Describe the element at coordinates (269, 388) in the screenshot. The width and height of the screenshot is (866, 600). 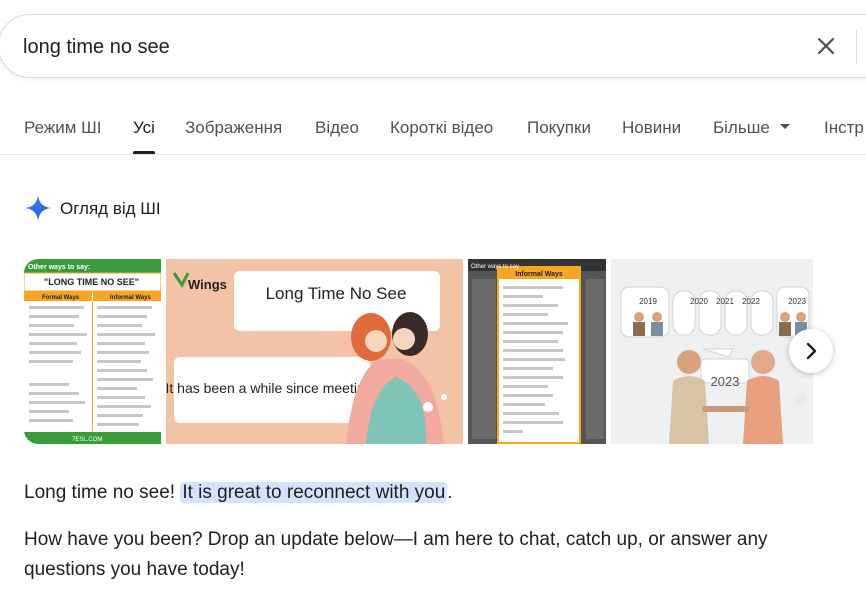
I see `thumb2-caption: It has been a while since meeting` at that location.